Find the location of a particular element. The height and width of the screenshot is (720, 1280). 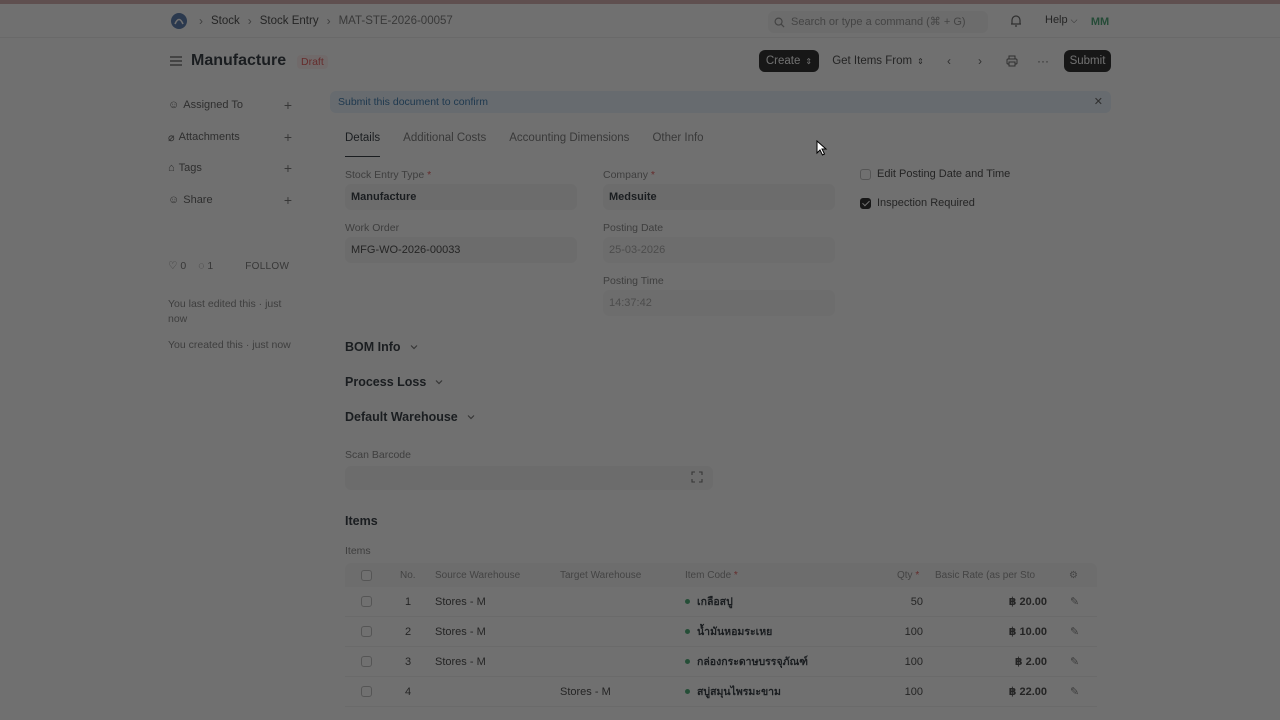

row-item-code: น้ำมันหอมระเหย is located at coordinates (728, 631).